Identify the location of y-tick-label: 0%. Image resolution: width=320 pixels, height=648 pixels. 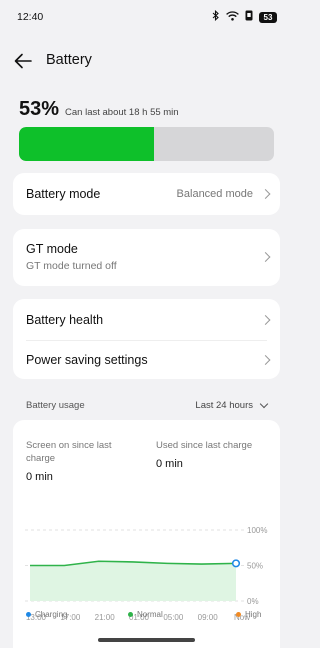
(253, 601).